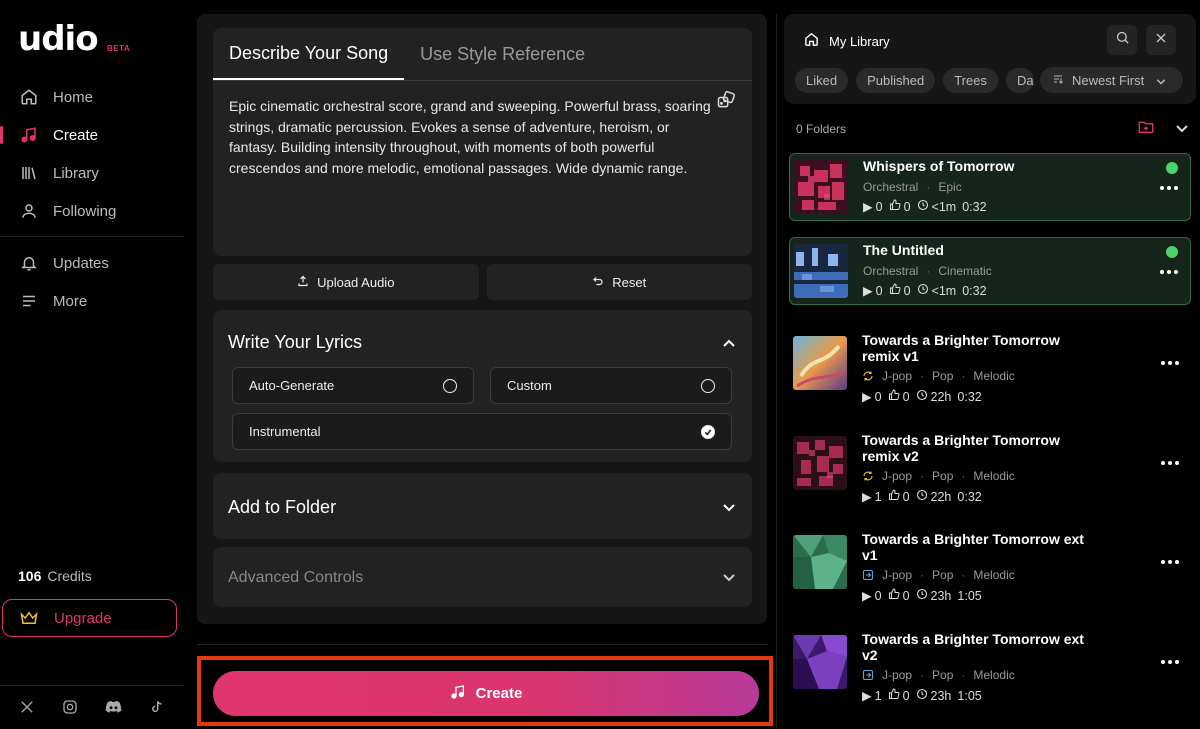  I want to click on filter-chip-truncated: Da, so click(1019, 80).